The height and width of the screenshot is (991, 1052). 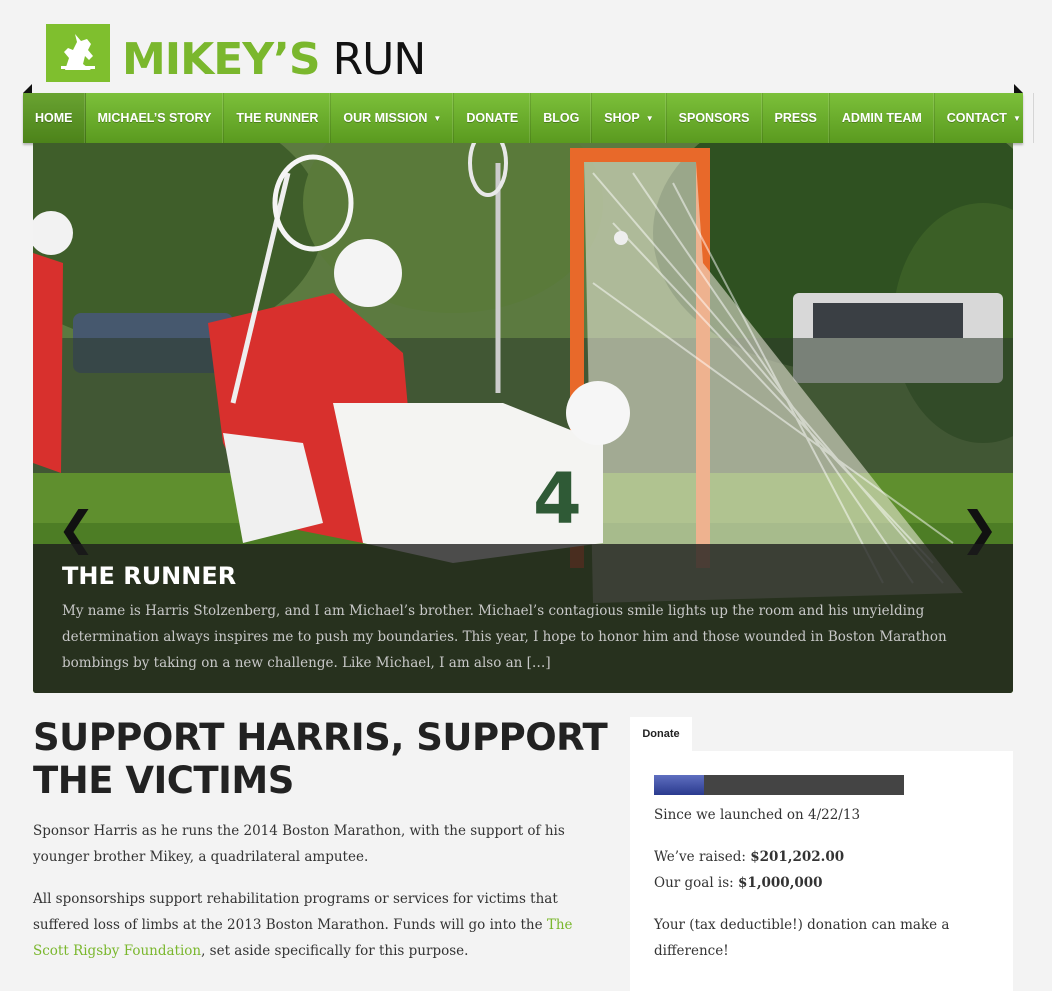 I want to click on page-heading: SUPPORT HARRIS, SUPPORT THE VICTIMS, so click(x=320, y=759).